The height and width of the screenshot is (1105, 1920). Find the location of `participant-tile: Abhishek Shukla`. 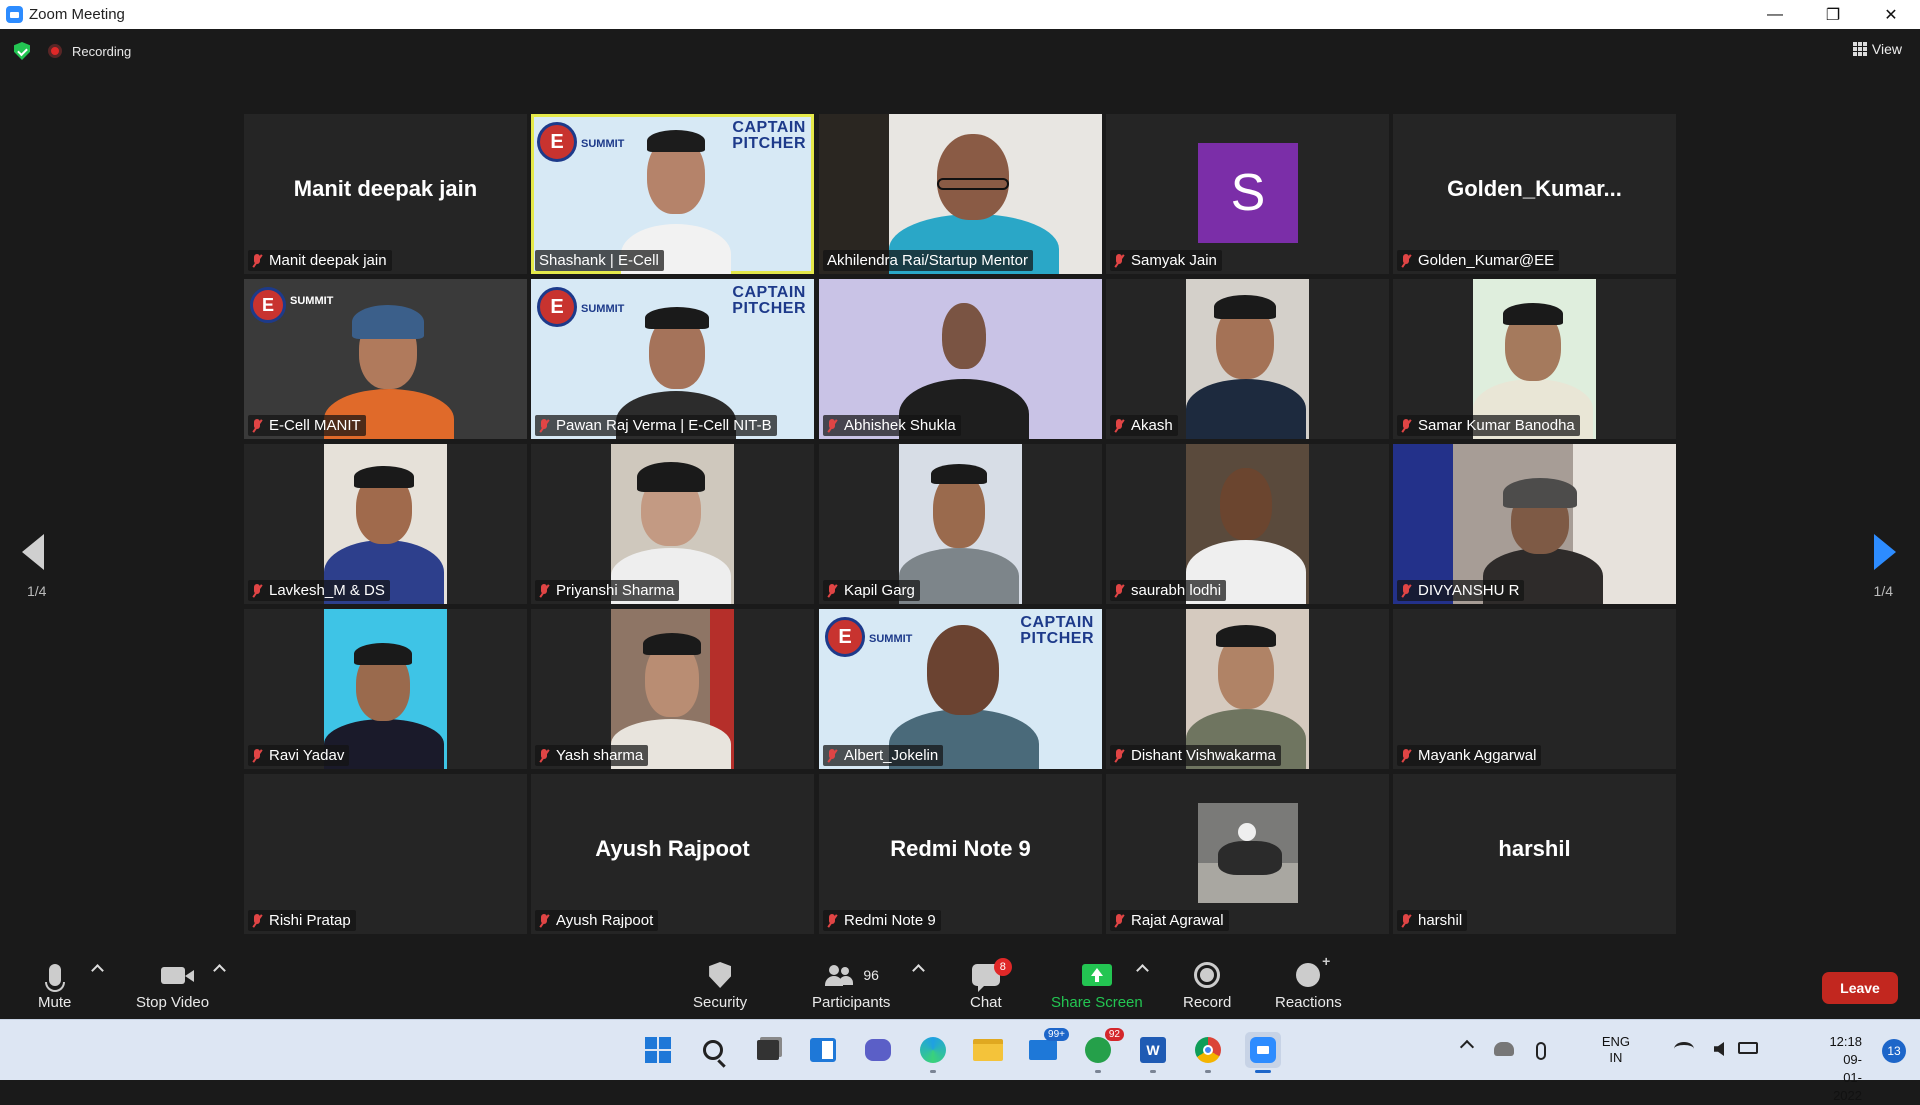

participant-tile: Abhishek Shukla is located at coordinates (960, 359).